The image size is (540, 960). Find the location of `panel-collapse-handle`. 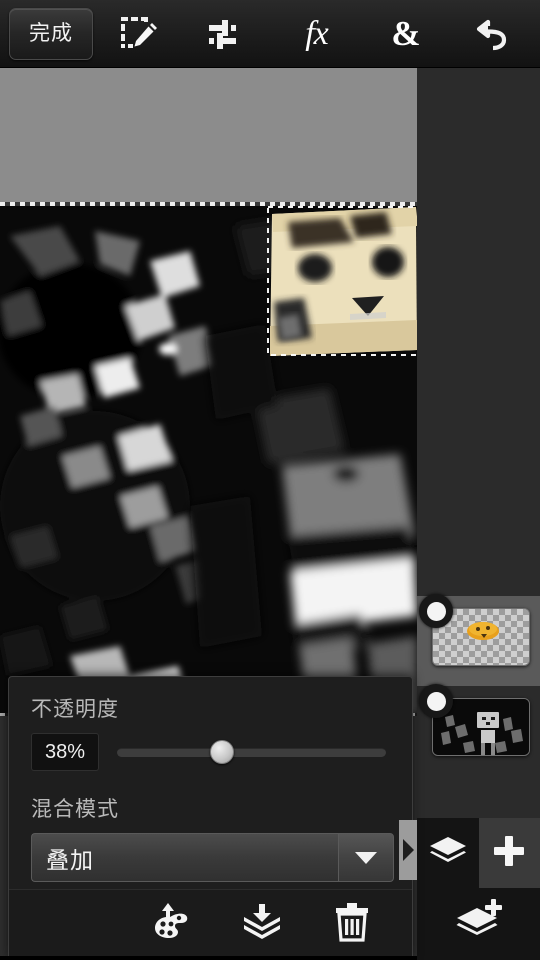

panel-collapse-handle is located at coordinates (408, 850).